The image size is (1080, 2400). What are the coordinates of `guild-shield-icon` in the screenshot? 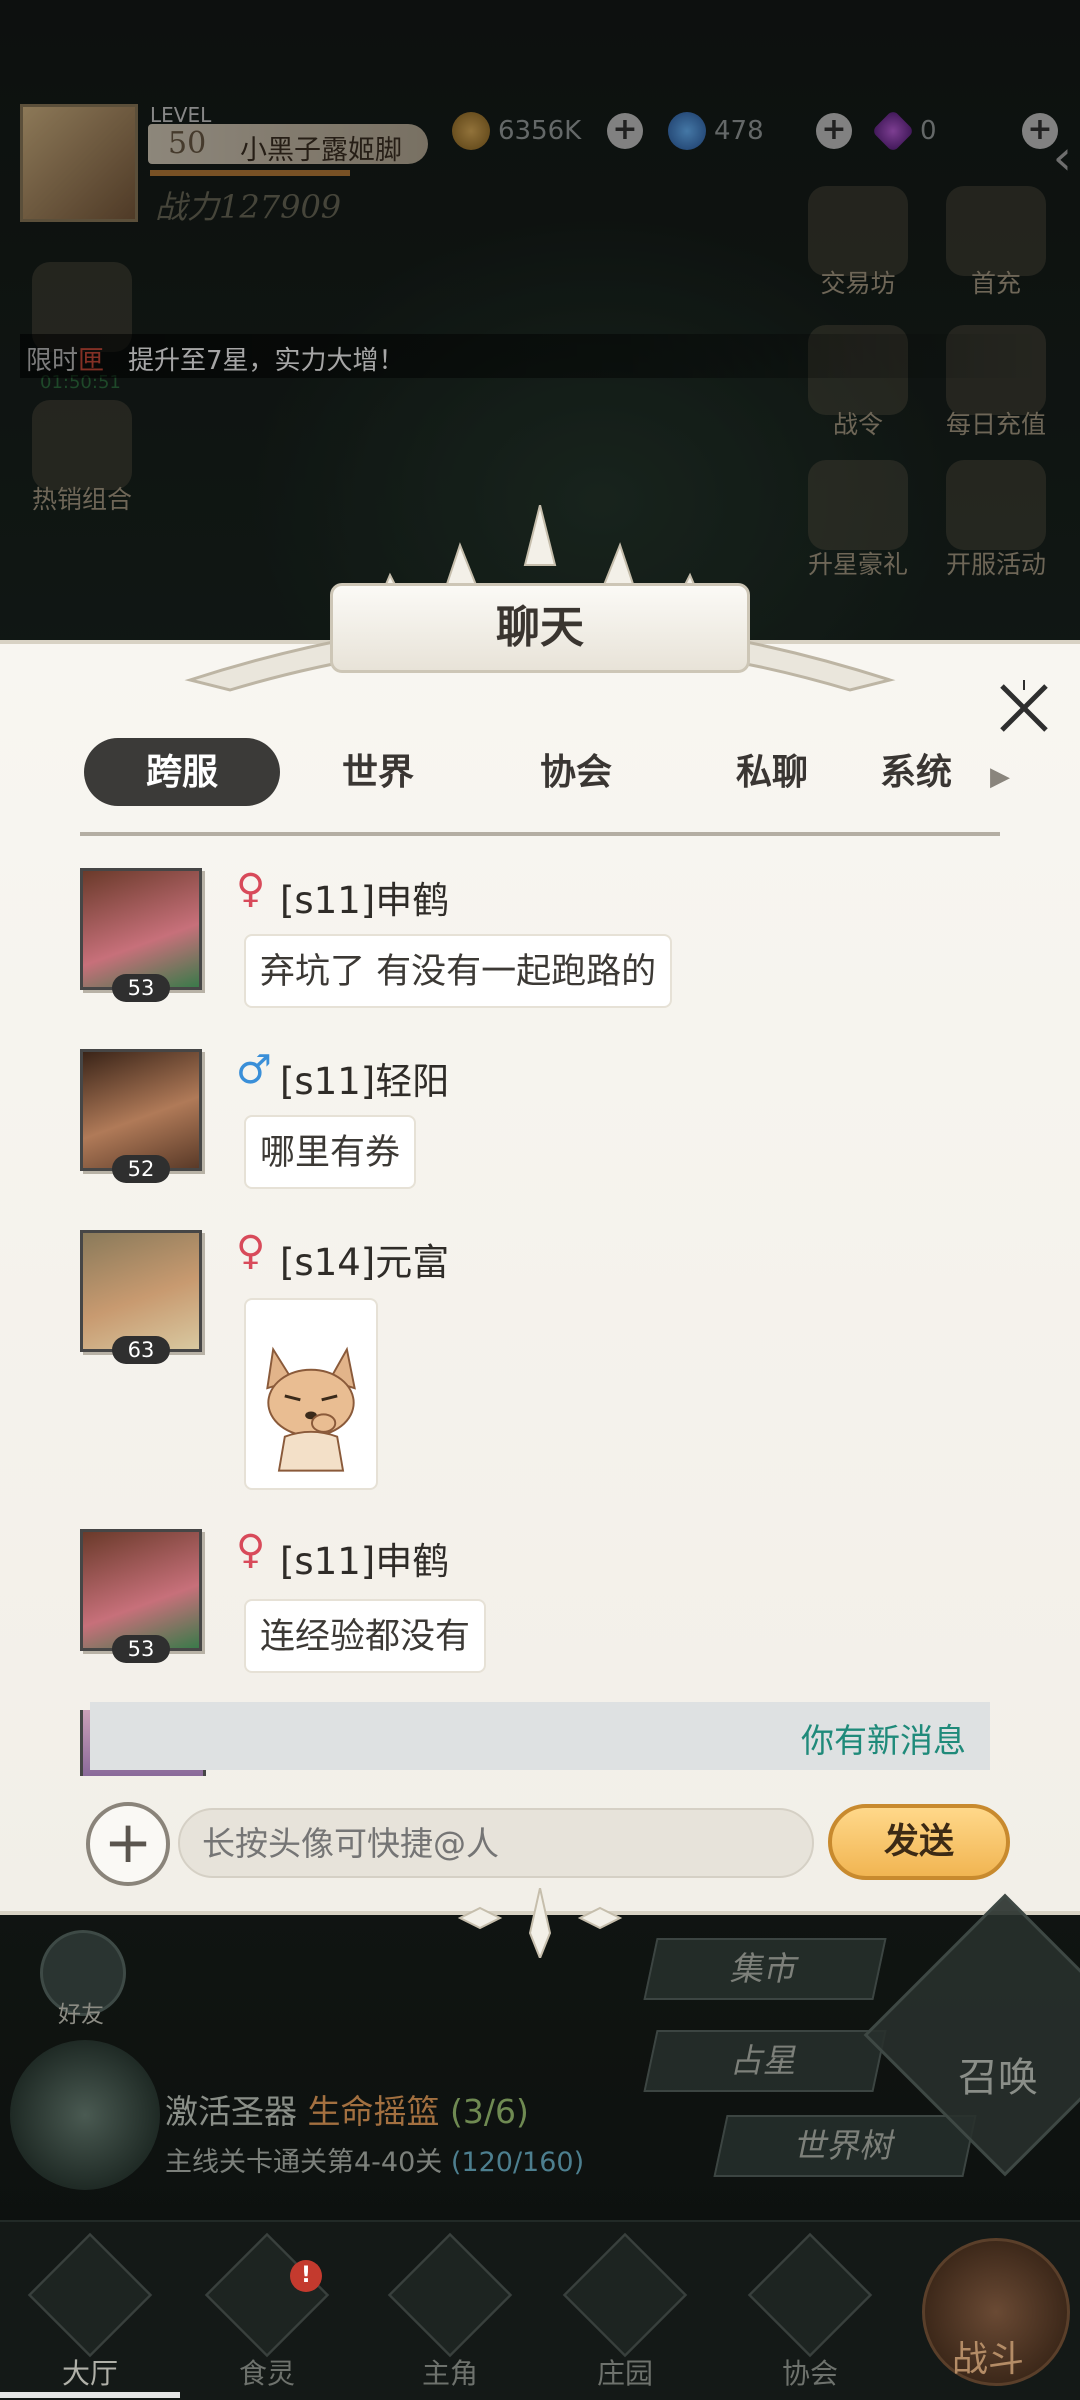 It's located at (810, 2295).